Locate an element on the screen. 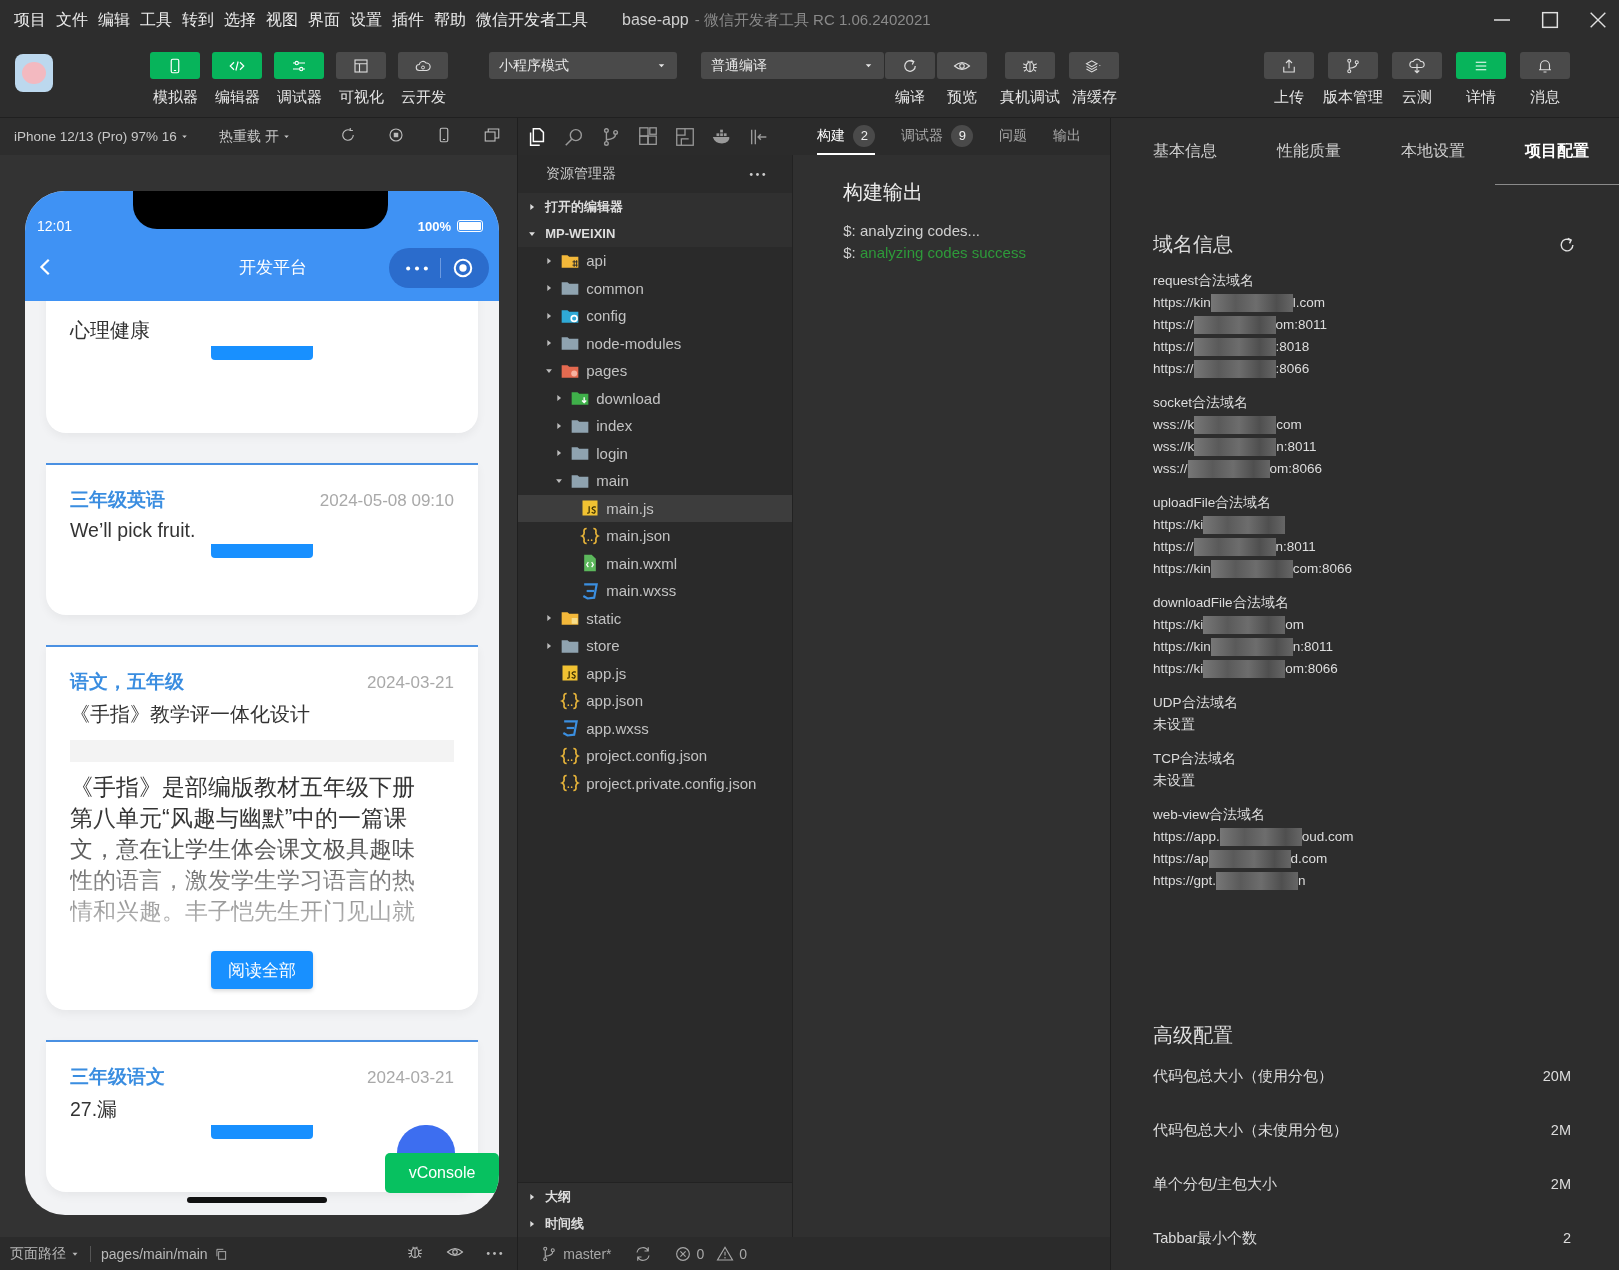  file-tree-item: index is located at coordinates (655, 426).